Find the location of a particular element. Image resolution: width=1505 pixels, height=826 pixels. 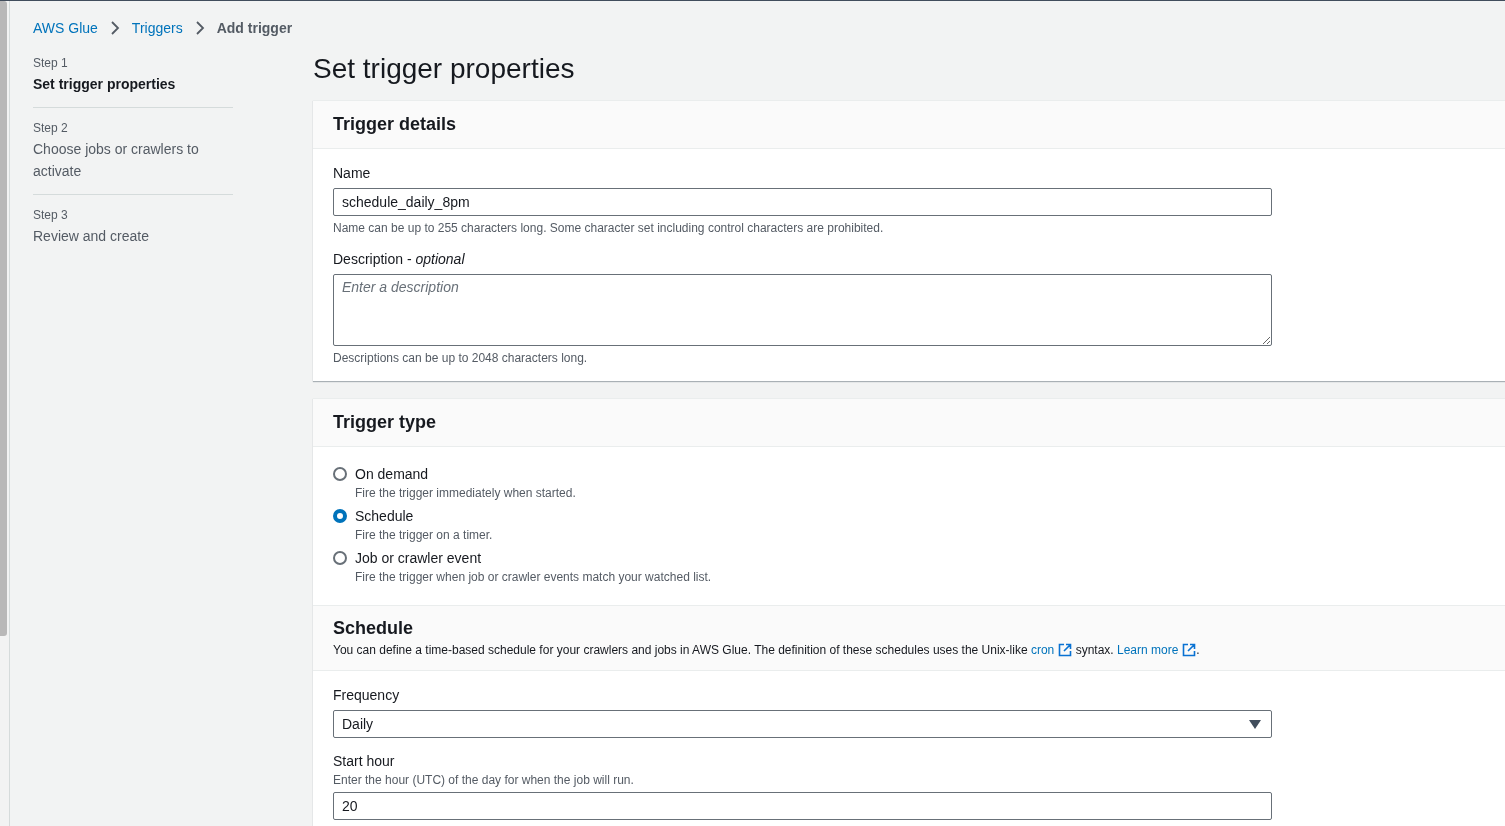

radio-label: Schedule is located at coordinates (385, 516).